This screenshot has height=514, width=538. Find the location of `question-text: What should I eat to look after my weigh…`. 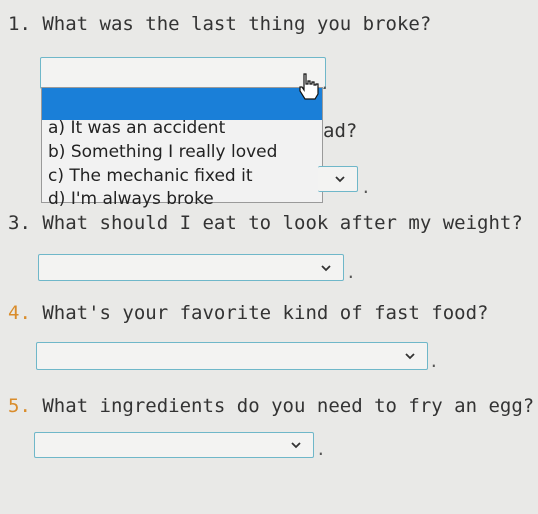

question-text: What should I eat to look after my weigh… is located at coordinates (282, 223).